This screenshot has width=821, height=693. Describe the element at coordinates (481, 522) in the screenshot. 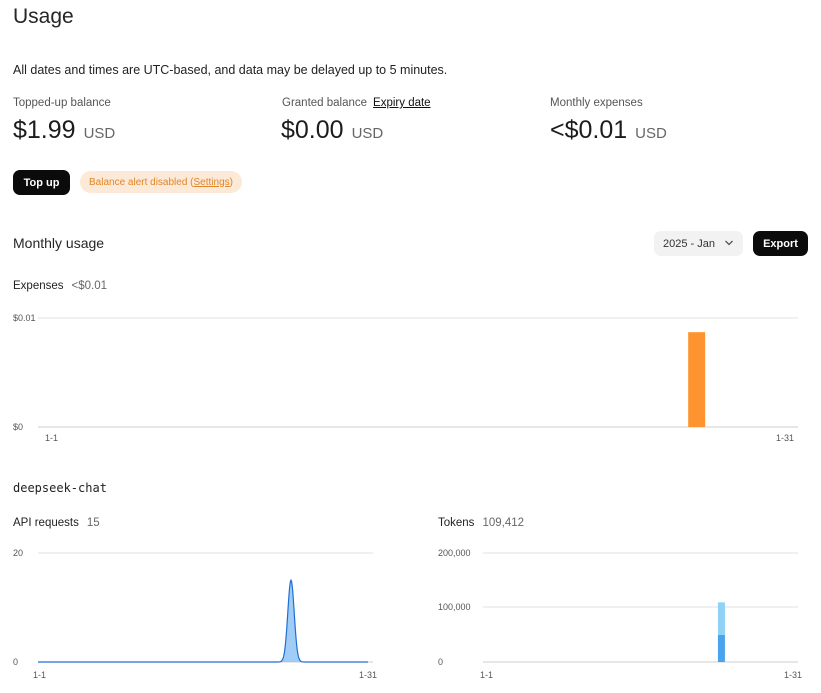

I see `tokens-stat: Tokens 109,412` at that location.